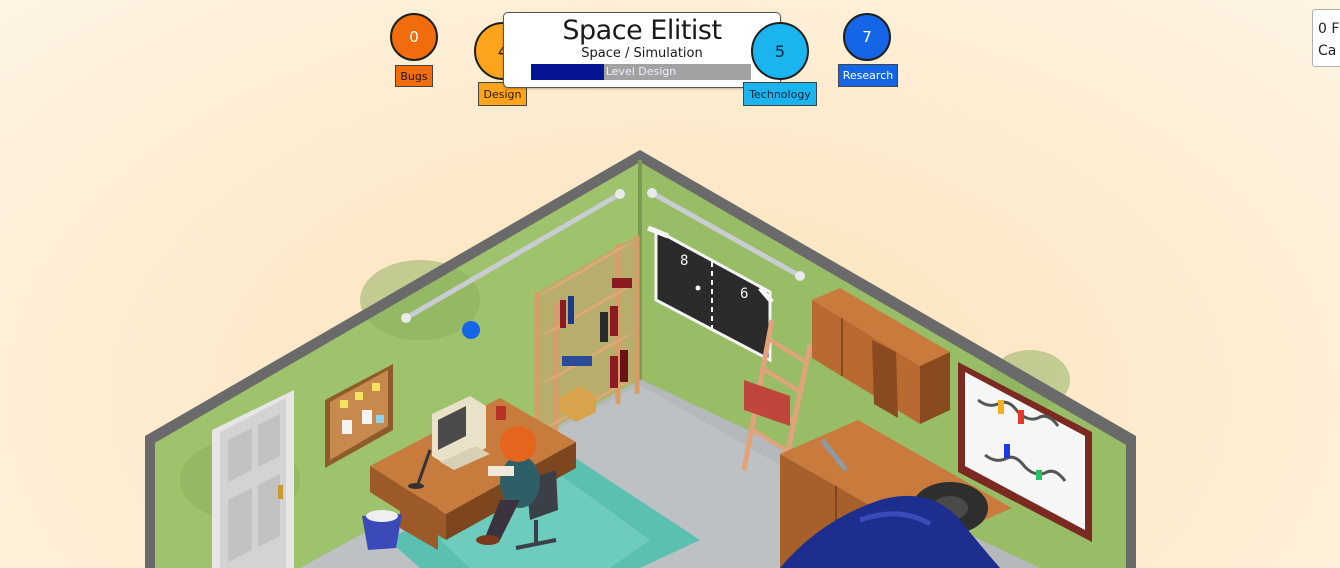 This screenshot has width=1340, height=568. I want to click on pong-score-left: 8, so click(684, 261).